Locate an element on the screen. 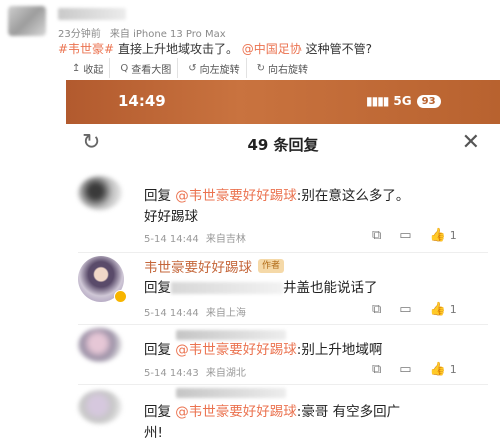 The image size is (500, 440). post-author-avatar is located at coordinates (27, 21).